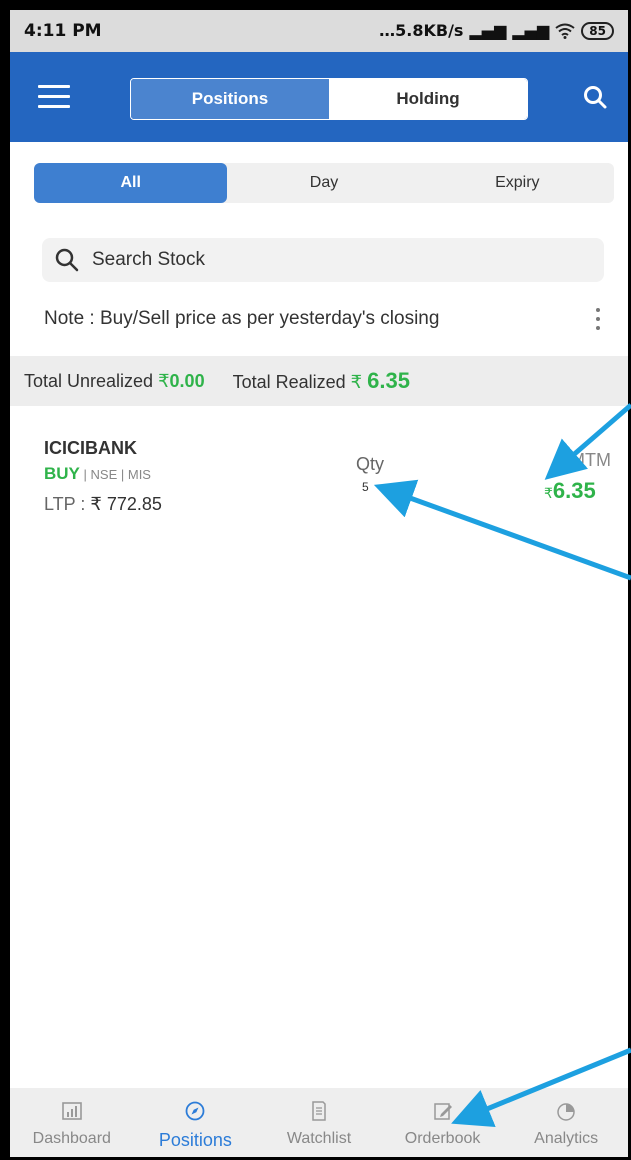 This screenshot has height=1160, width=631. What do you see at coordinates (89, 380) in the screenshot?
I see `total-unrealized-label: Total Unrealized` at bounding box center [89, 380].